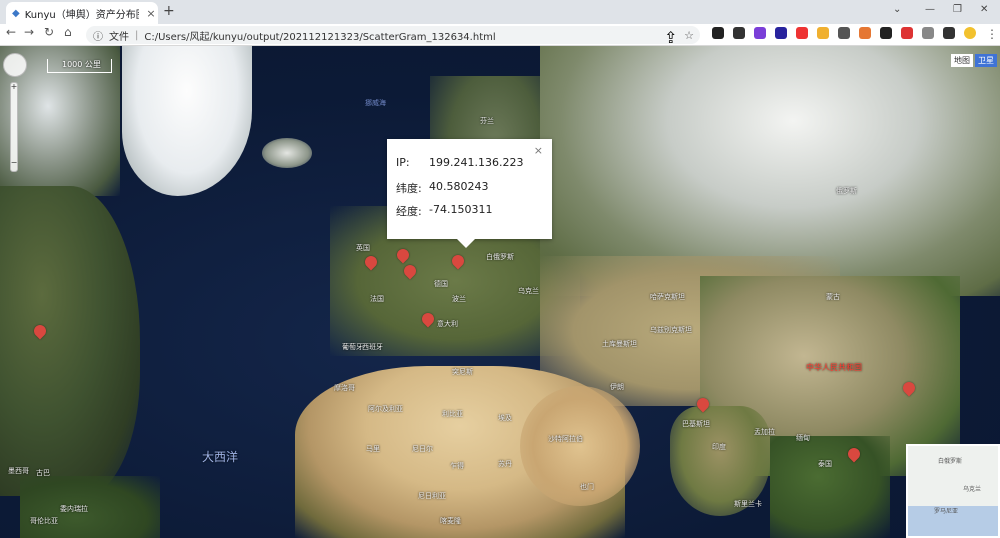  What do you see at coordinates (930, 9) in the screenshot?
I see `minimize-icon: —` at bounding box center [930, 9].